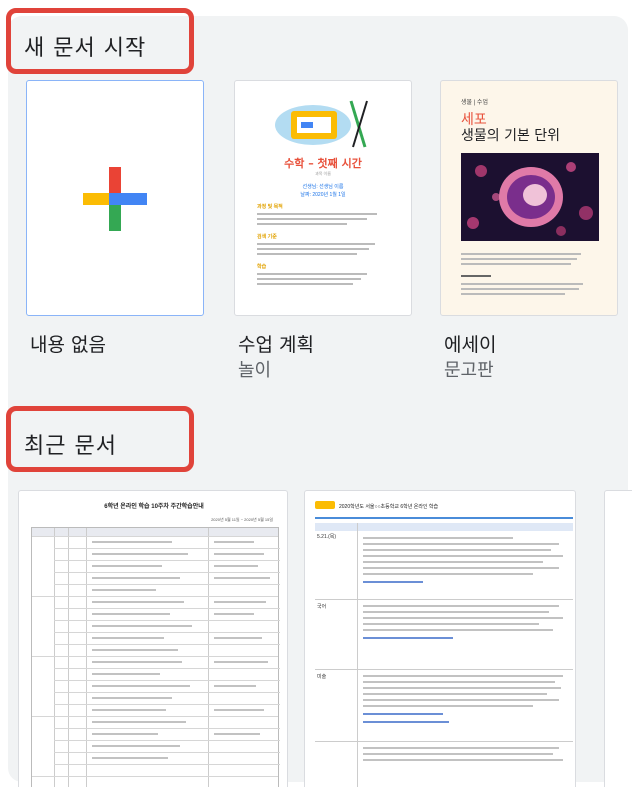 The height and width of the screenshot is (787, 632). Describe the element at coordinates (323, 195) in the screenshot. I see `lesson-plan-preview-meta-2: 날짜: 2020년 1월 1일` at that location.